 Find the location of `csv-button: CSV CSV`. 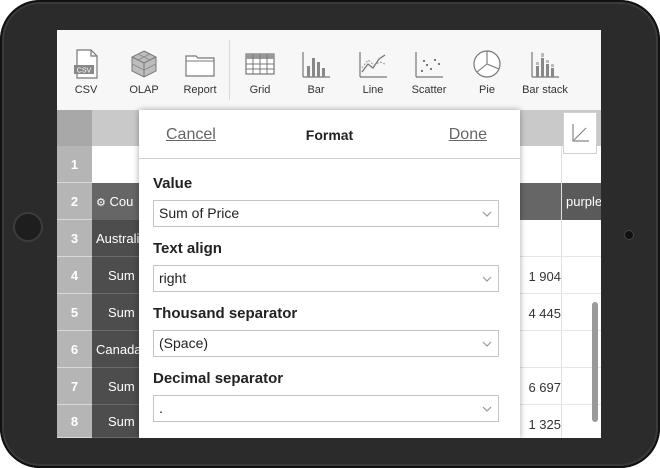

csv-button: CSV CSV is located at coordinates (86, 72).